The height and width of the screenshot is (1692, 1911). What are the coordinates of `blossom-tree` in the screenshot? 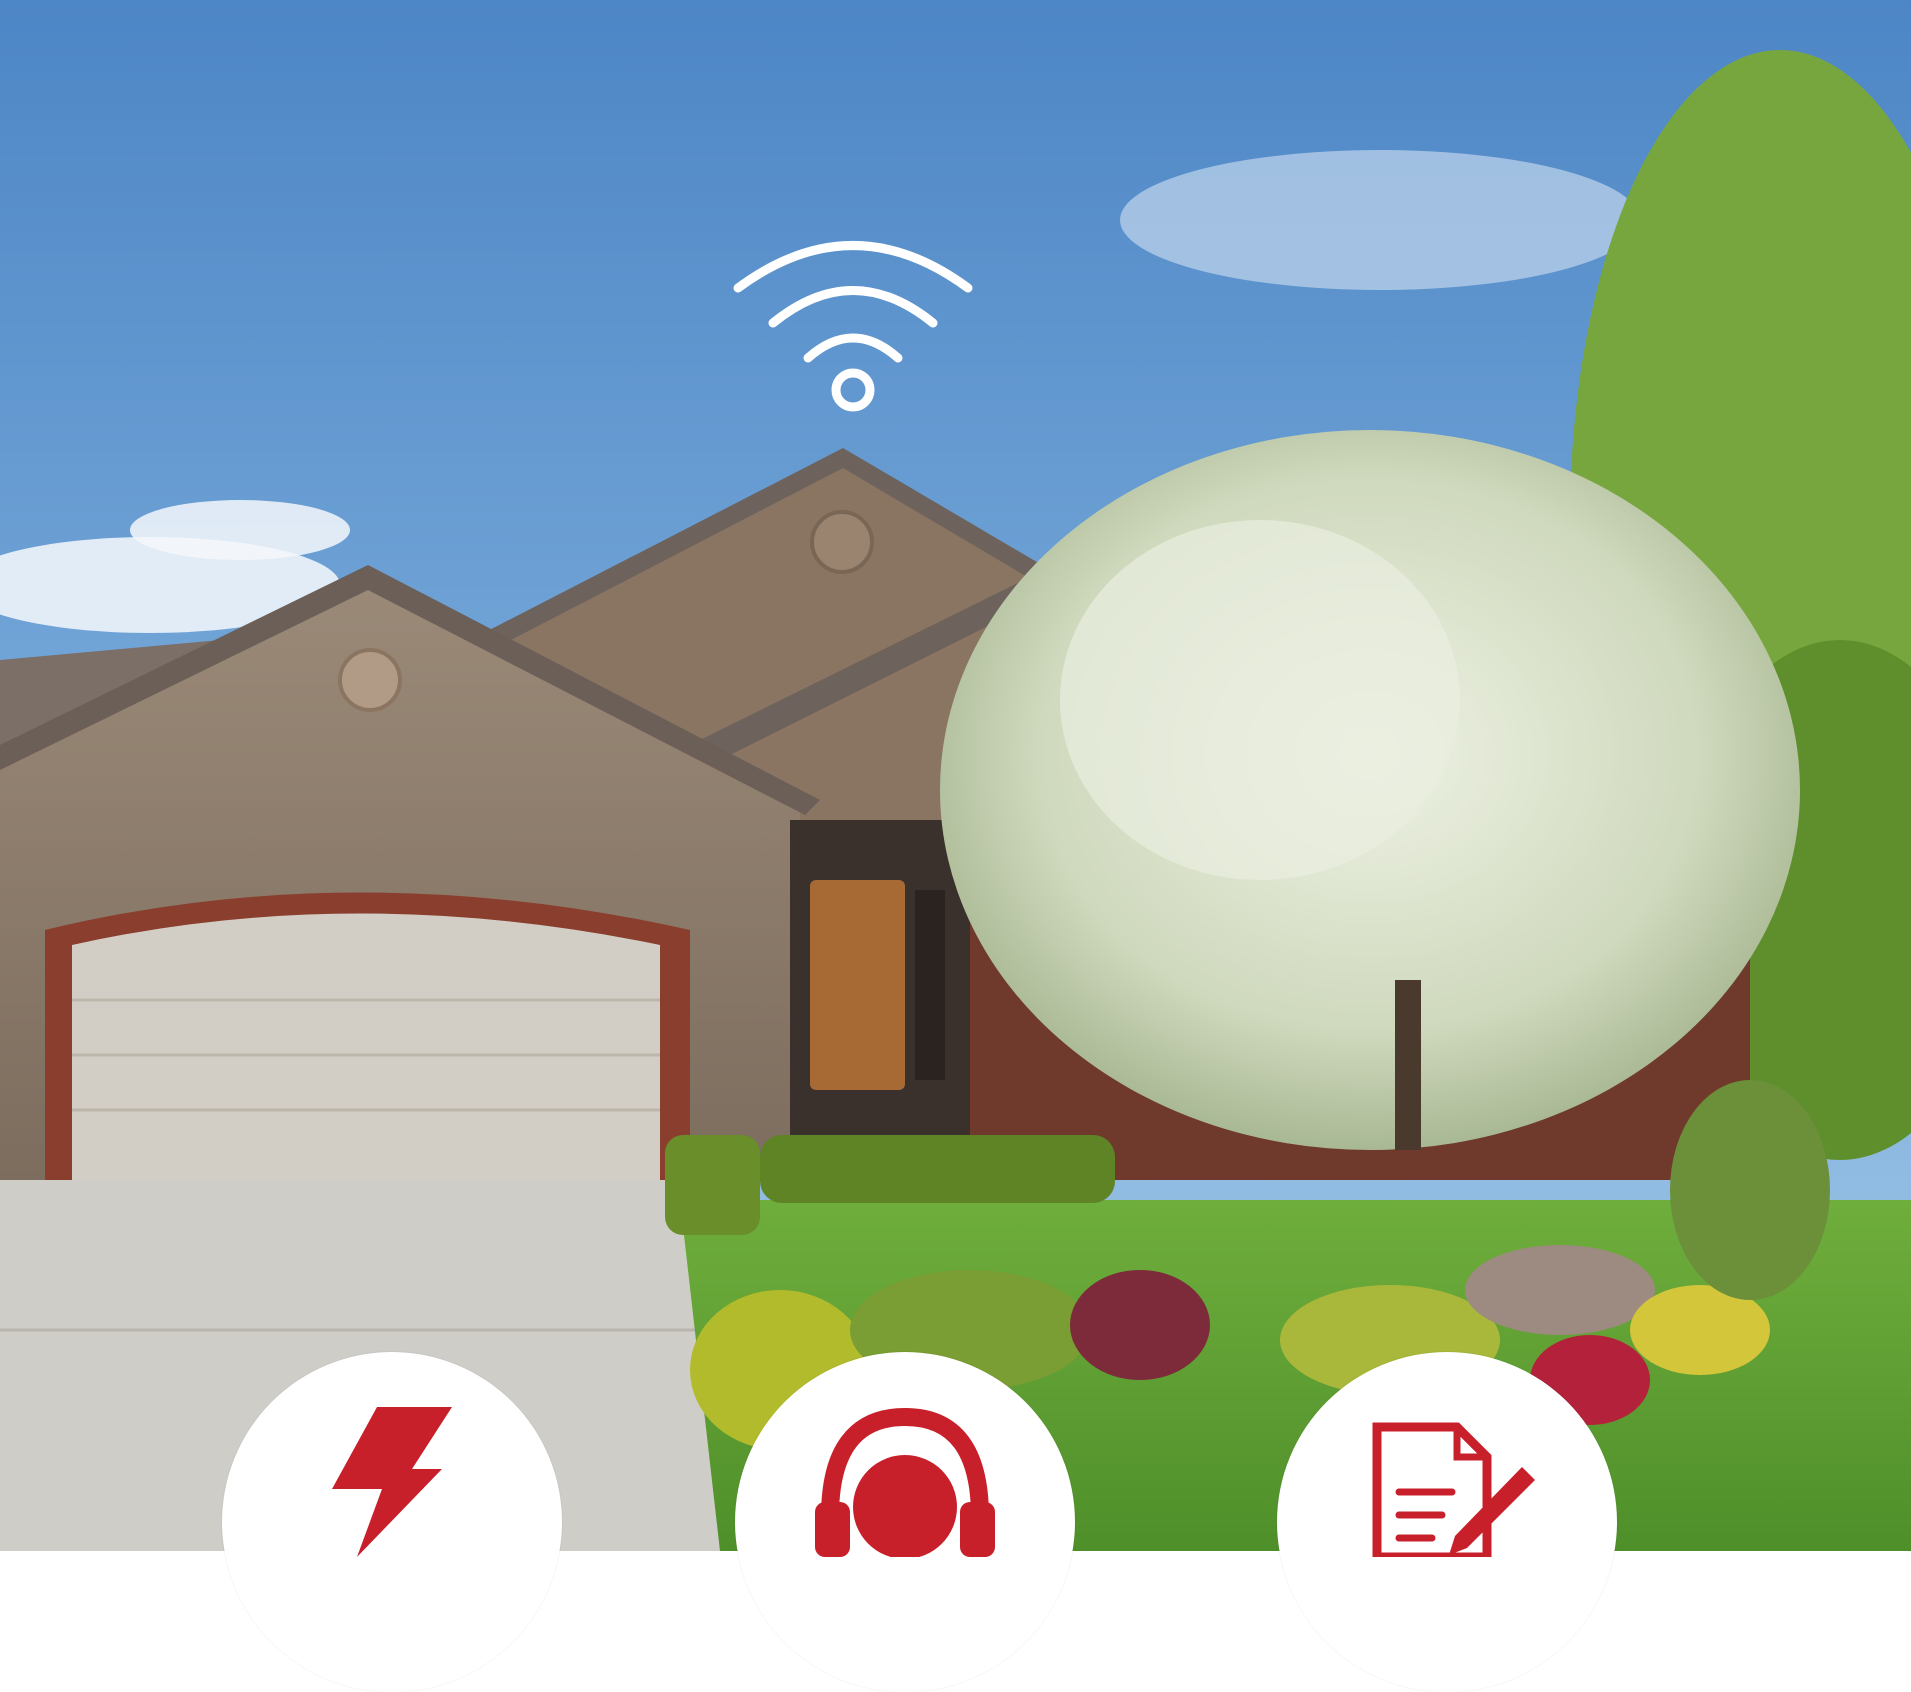 It's located at (1260, 700).